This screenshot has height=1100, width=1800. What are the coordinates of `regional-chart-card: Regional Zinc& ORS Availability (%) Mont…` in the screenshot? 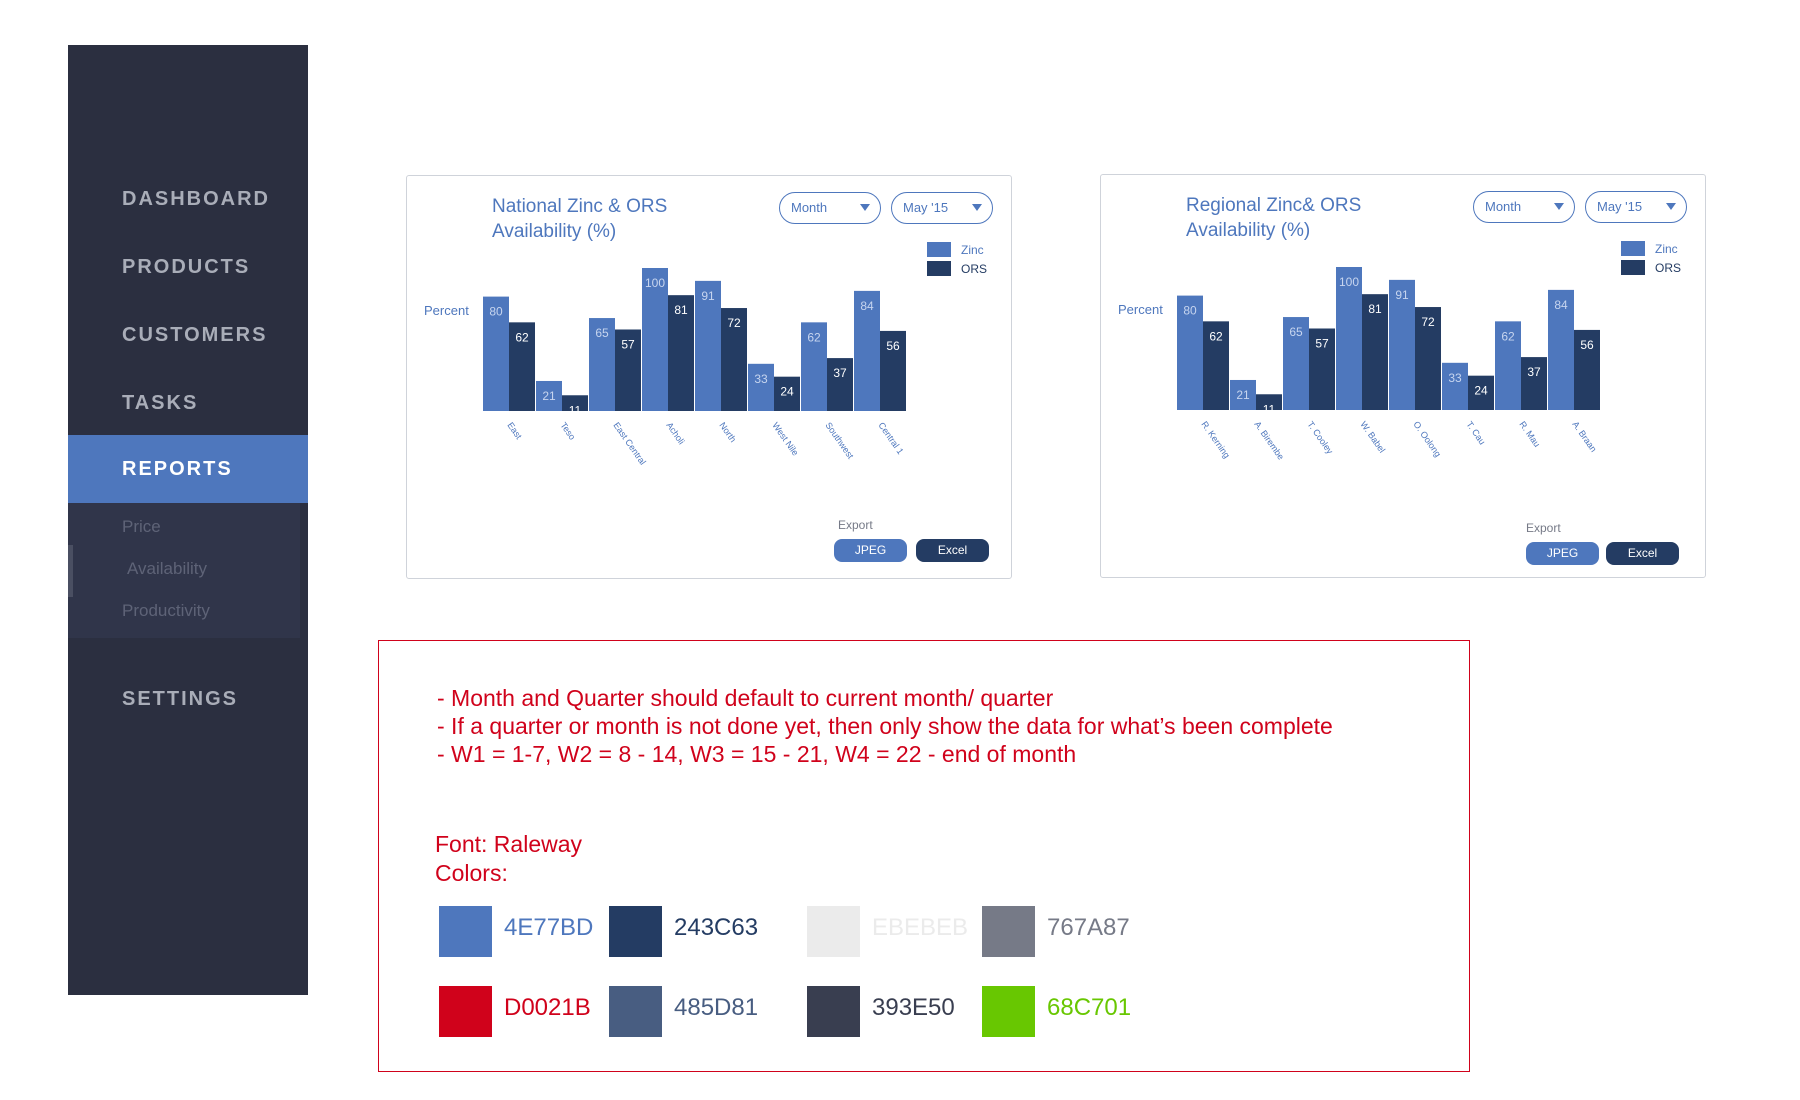 It's located at (1403, 376).